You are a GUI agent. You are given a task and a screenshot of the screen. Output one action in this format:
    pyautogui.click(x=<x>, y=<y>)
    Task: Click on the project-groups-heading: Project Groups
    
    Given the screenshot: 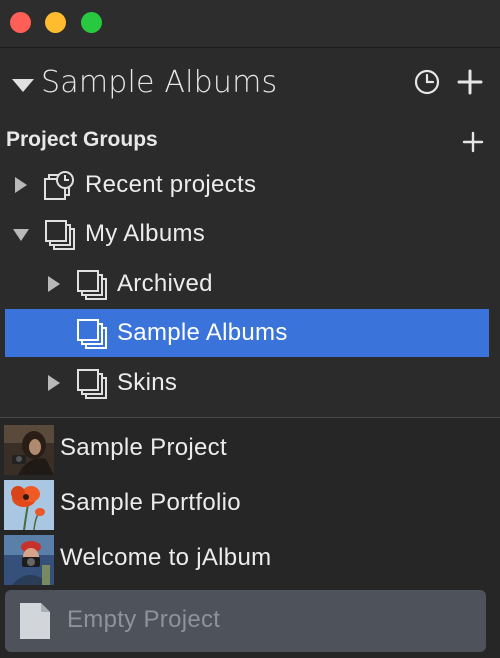 What is the action you would take?
    pyautogui.click(x=82, y=139)
    